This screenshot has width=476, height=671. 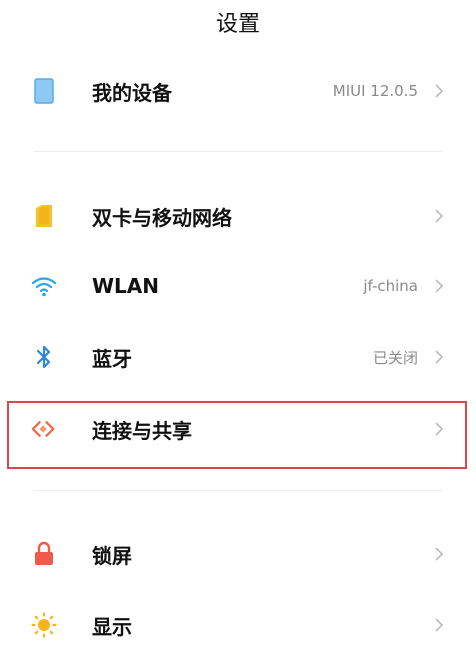 I want to click on settings-item-label: 我的设备, so click(x=132, y=92).